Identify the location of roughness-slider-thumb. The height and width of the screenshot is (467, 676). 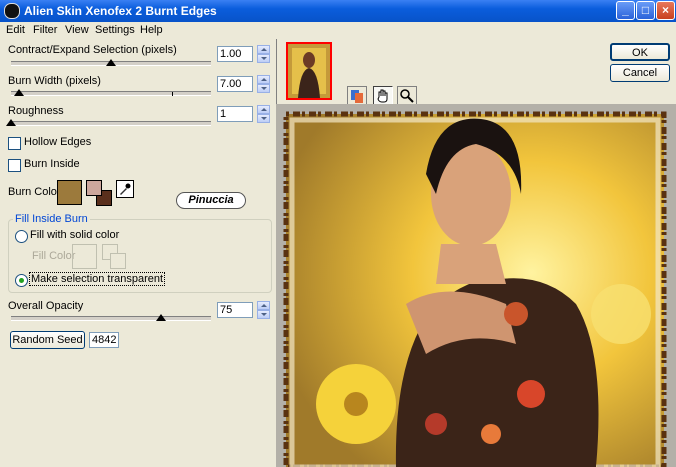
(11, 122).